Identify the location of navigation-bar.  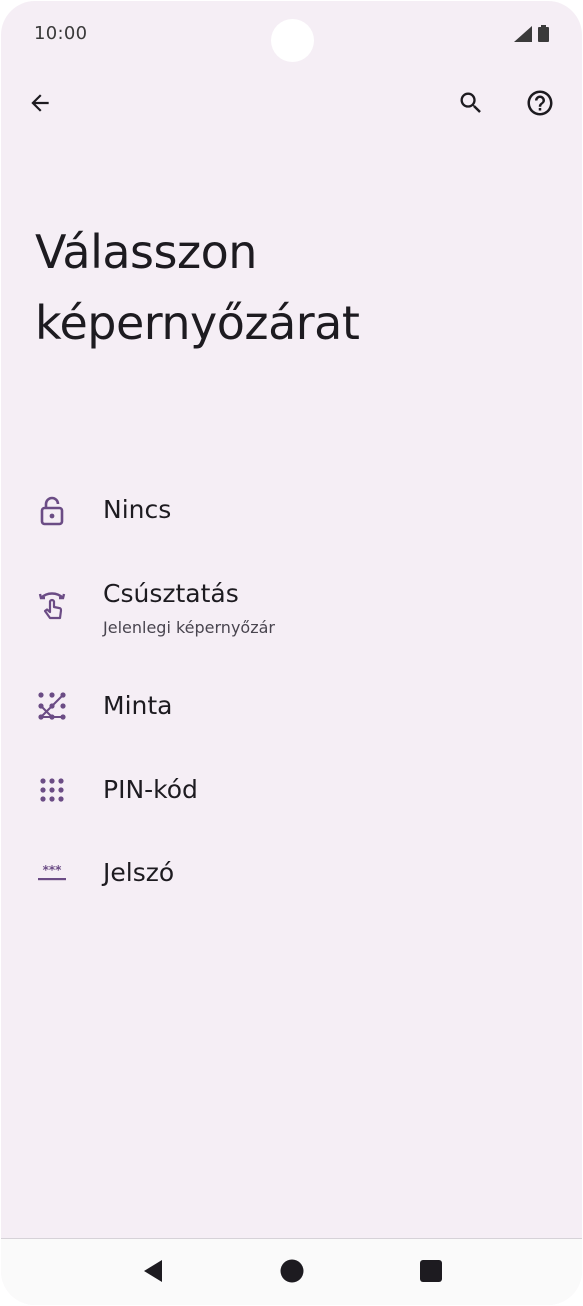
(291, 1271).